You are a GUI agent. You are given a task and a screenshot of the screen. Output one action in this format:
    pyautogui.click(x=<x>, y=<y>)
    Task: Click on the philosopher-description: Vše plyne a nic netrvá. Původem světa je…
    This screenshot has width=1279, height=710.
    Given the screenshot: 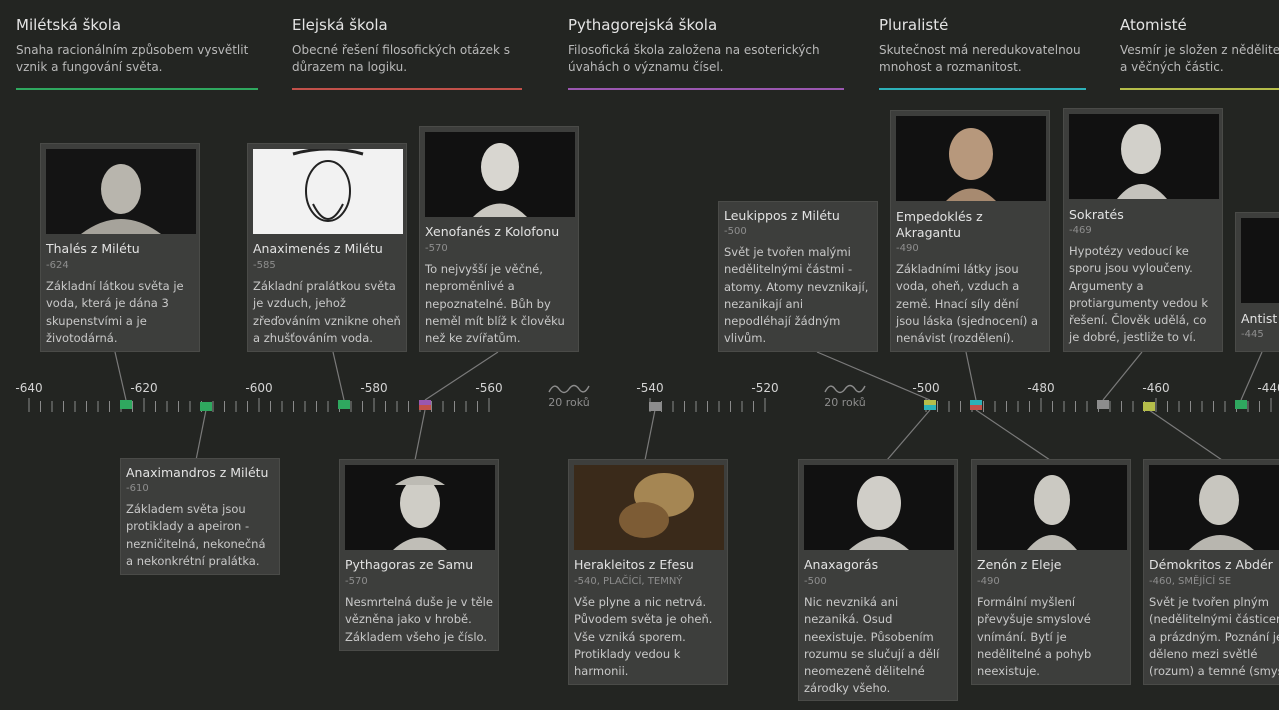 What is the action you would take?
    pyautogui.click(x=643, y=637)
    